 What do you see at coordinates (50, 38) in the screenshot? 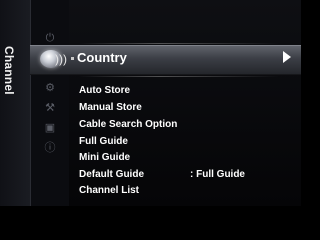
I see `power-icon: ⏻` at bounding box center [50, 38].